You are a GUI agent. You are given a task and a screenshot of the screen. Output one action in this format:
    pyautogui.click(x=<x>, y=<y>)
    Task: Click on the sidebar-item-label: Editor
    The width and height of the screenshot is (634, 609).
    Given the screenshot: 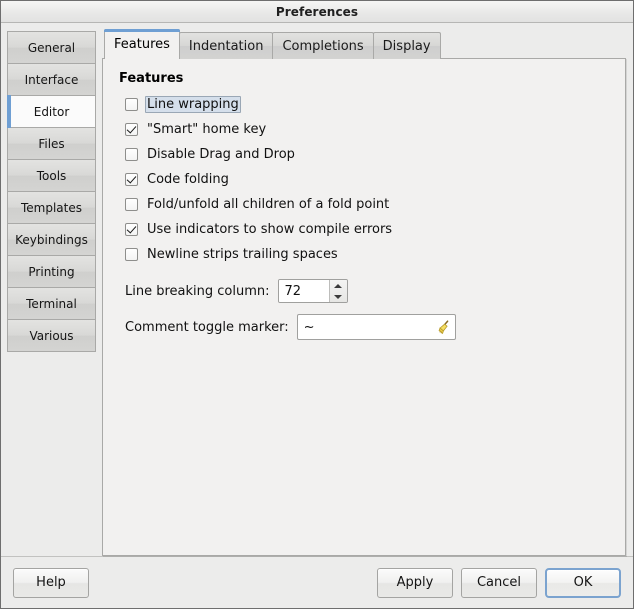 What is the action you would take?
    pyautogui.click(x=51, y=111)
    